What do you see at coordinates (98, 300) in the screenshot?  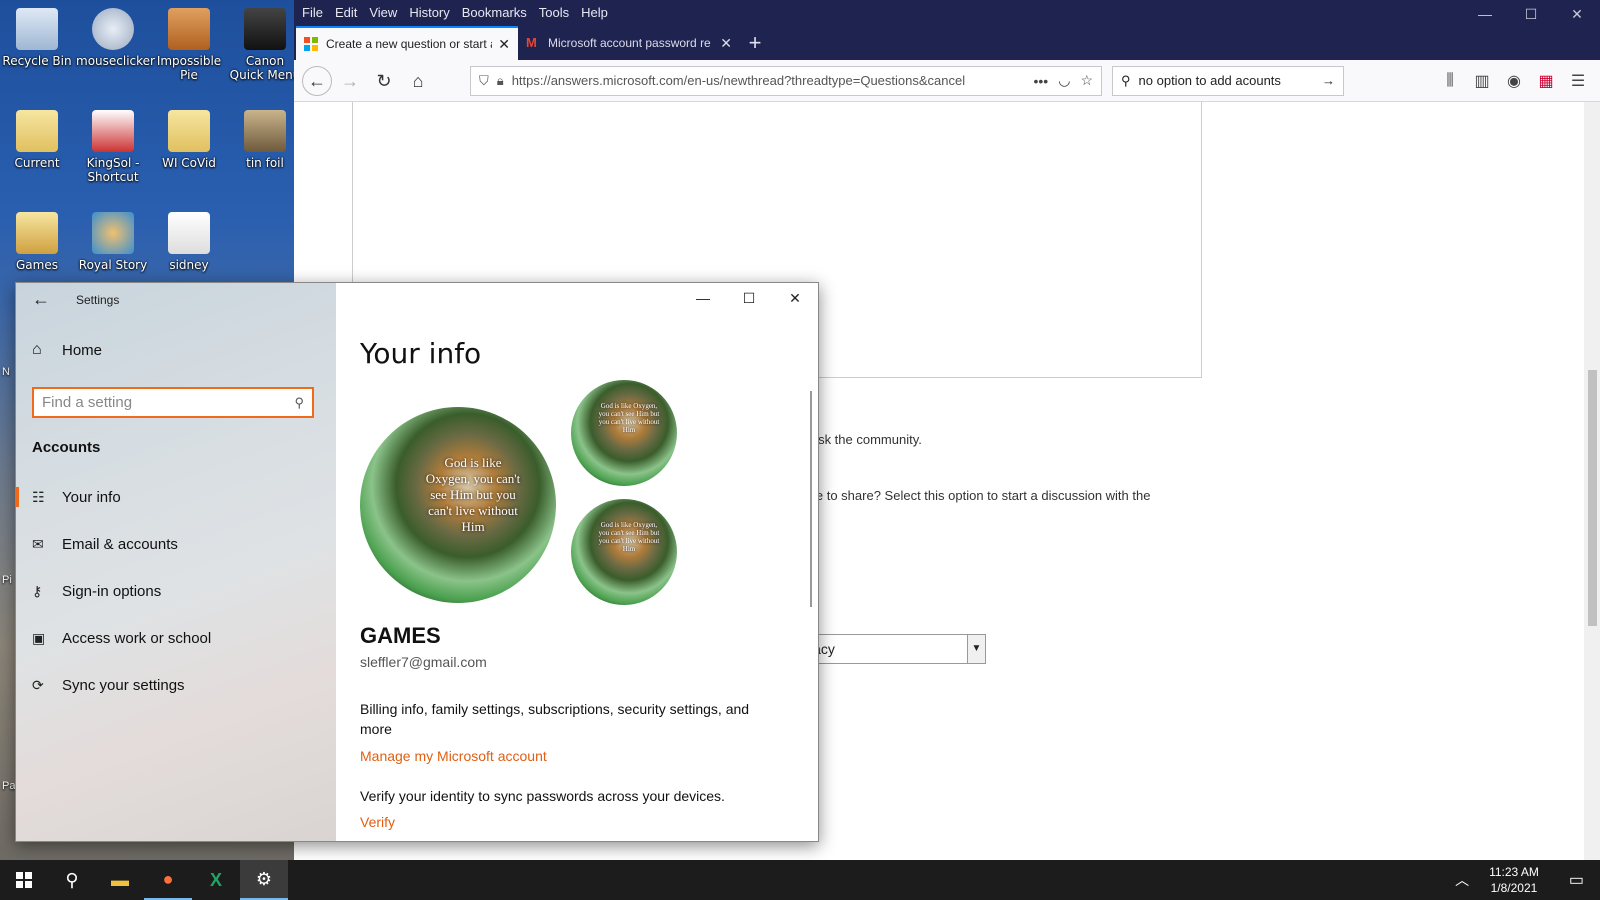 I see `window-title: Settings` at bounding box center [98, 300].